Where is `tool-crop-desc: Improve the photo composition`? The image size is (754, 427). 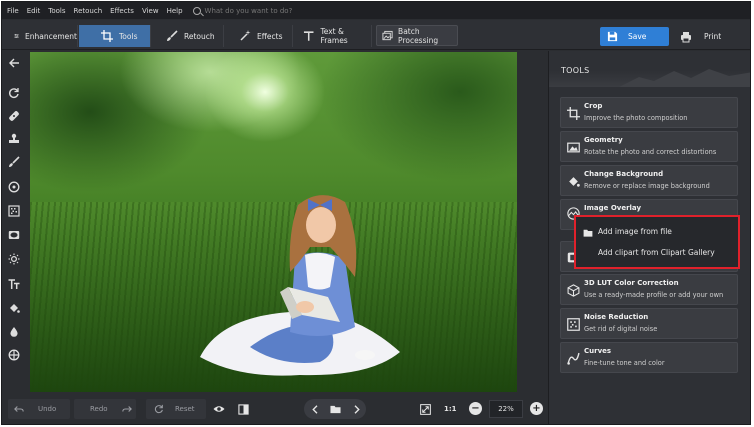 tool-crop-desc: Improve the photo composition is located at coordinates (636, 118).